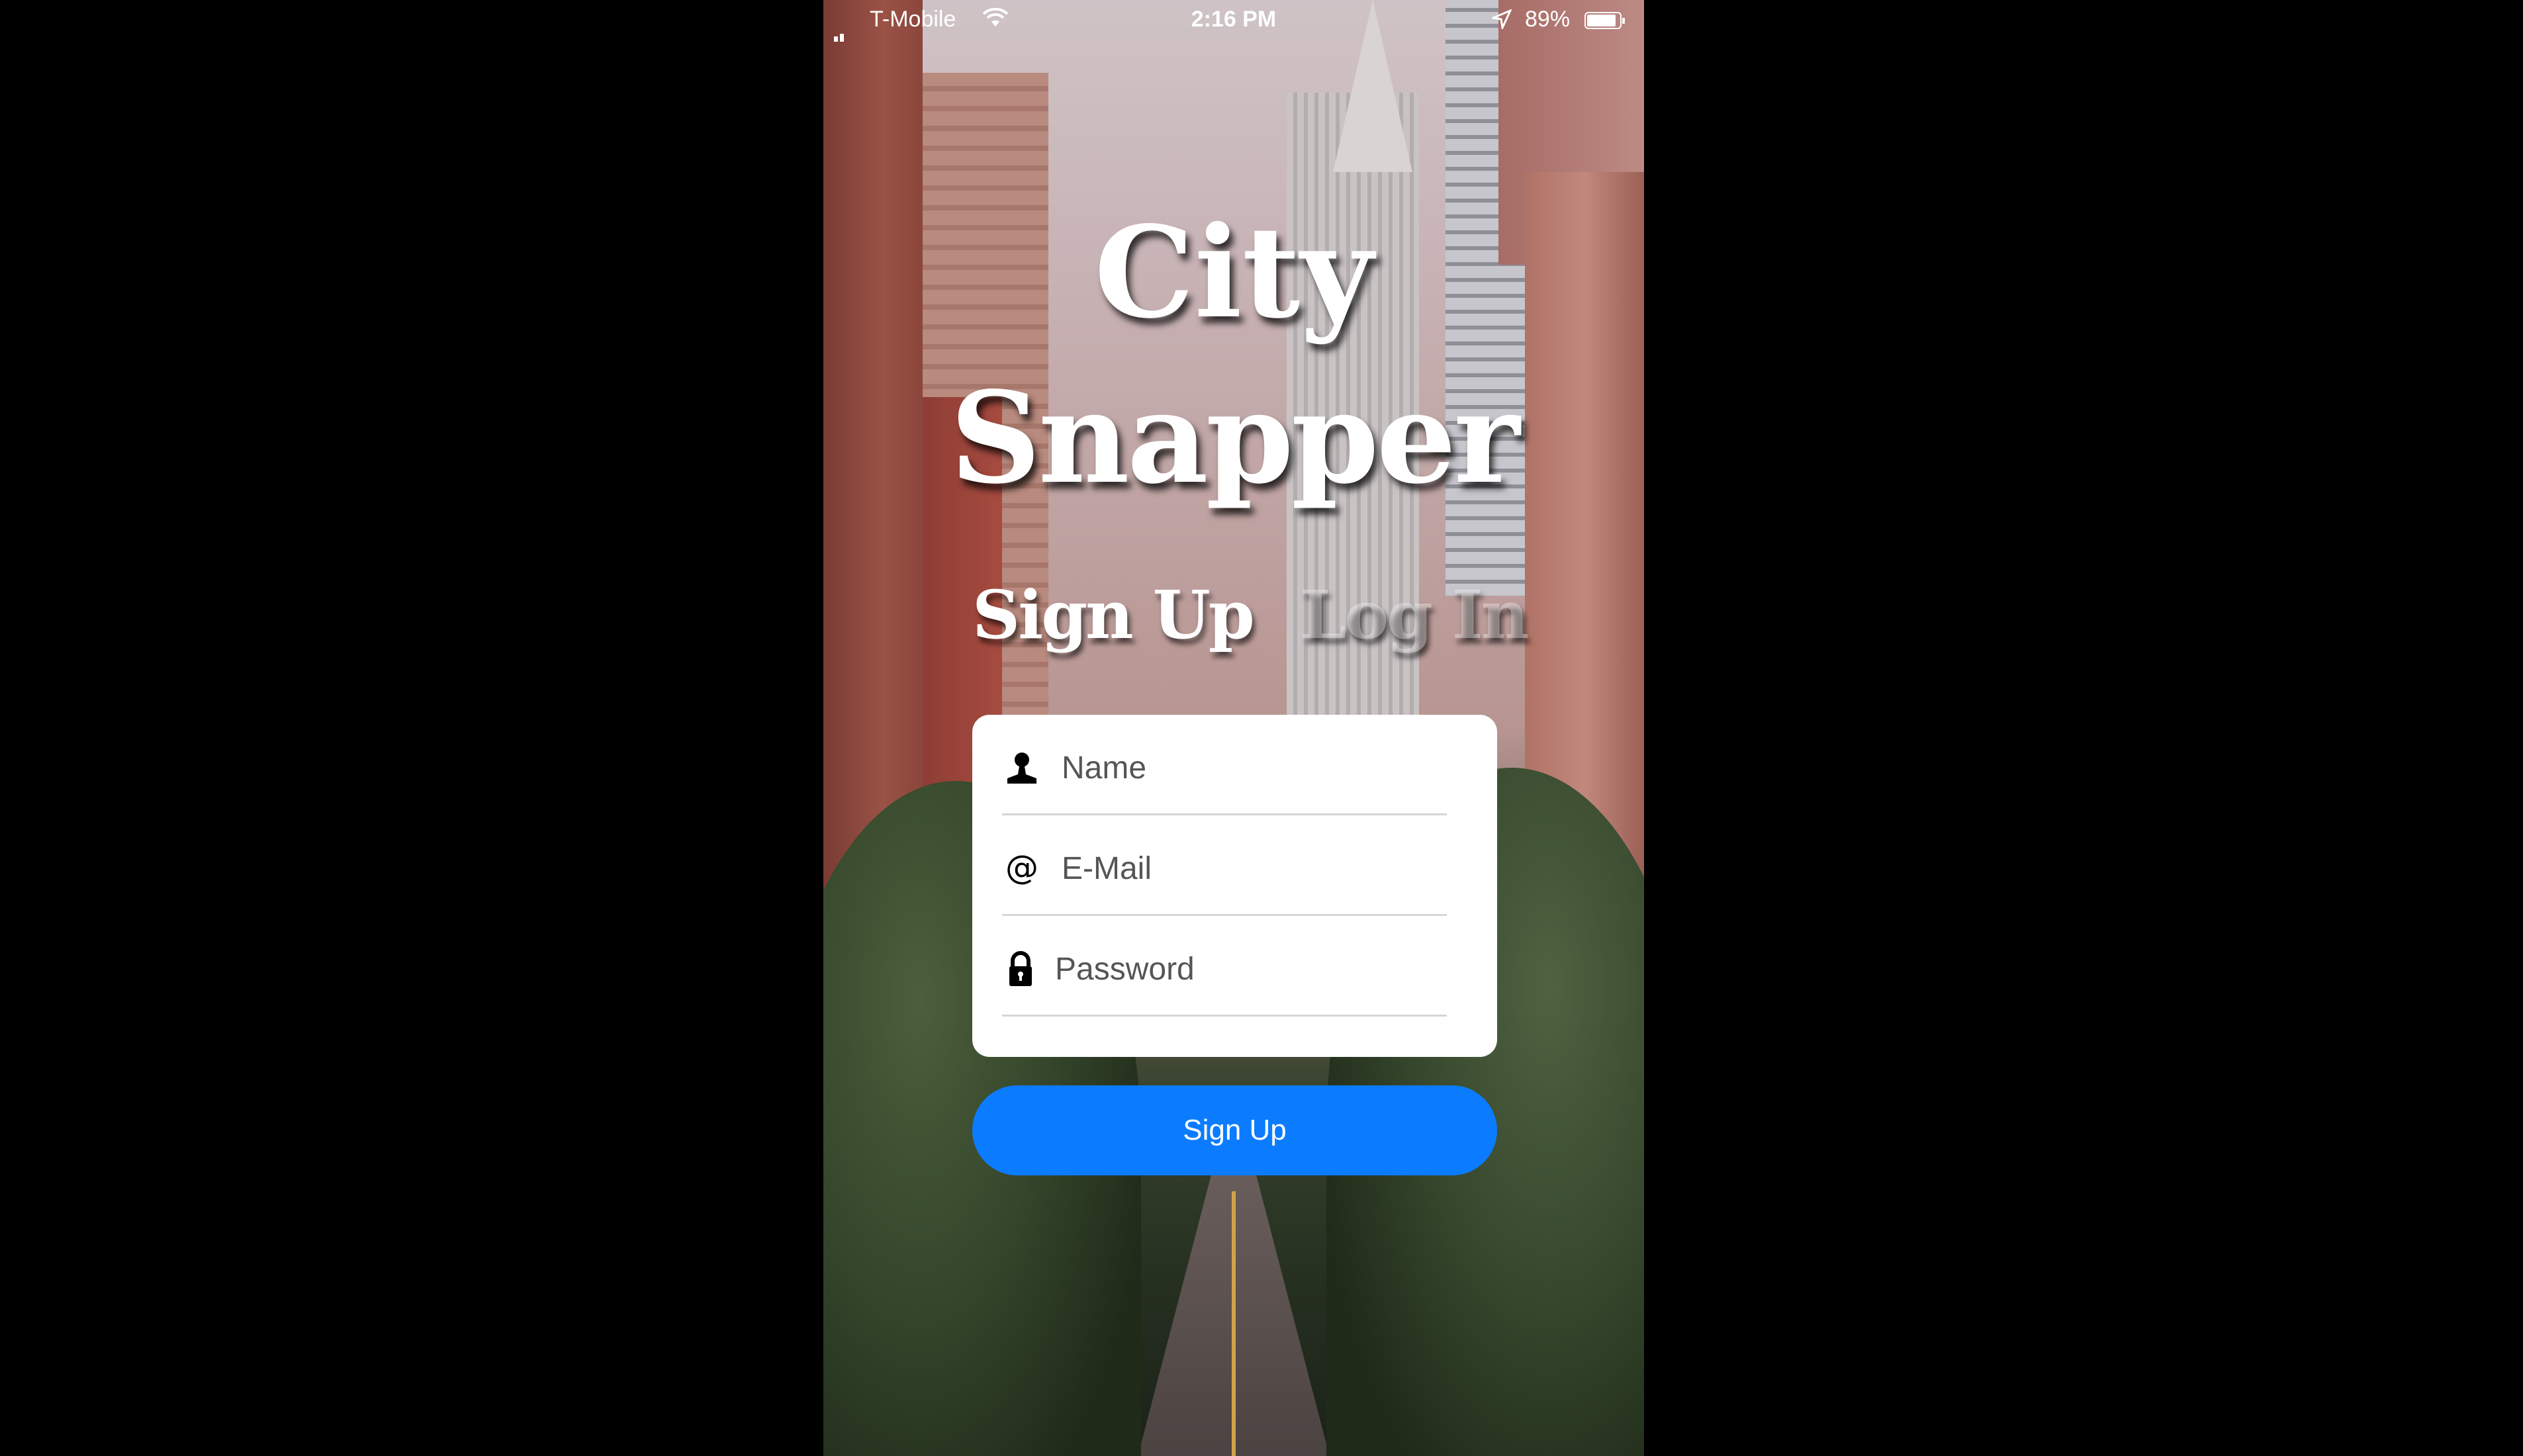  I want to click on email-input, so click(1247, 869).